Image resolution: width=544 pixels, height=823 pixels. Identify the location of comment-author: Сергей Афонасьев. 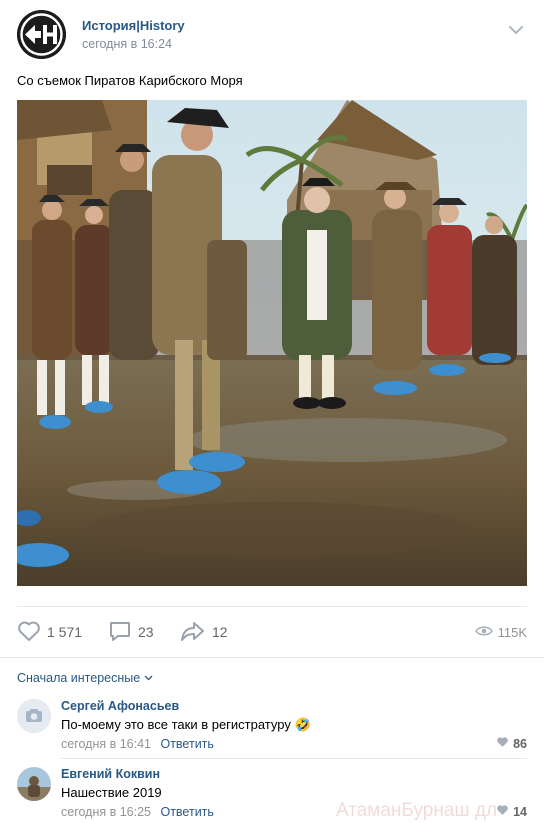
(120, 706).